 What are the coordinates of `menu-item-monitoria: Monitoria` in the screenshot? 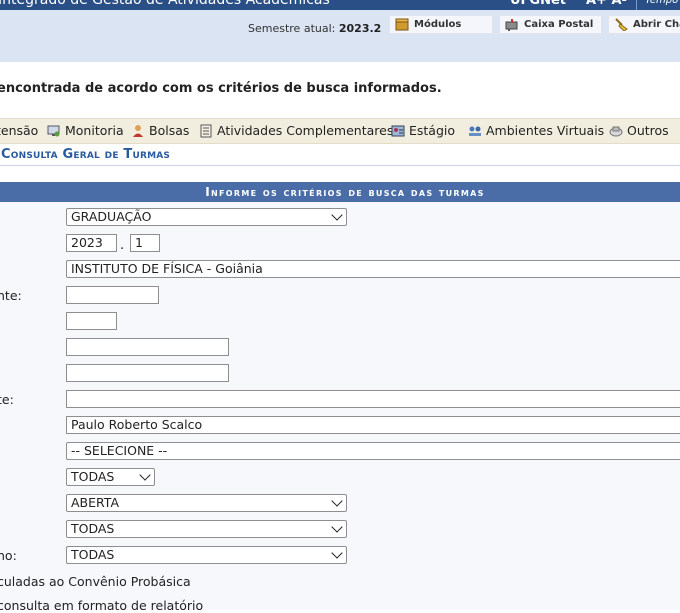 It's located at (85, 130).